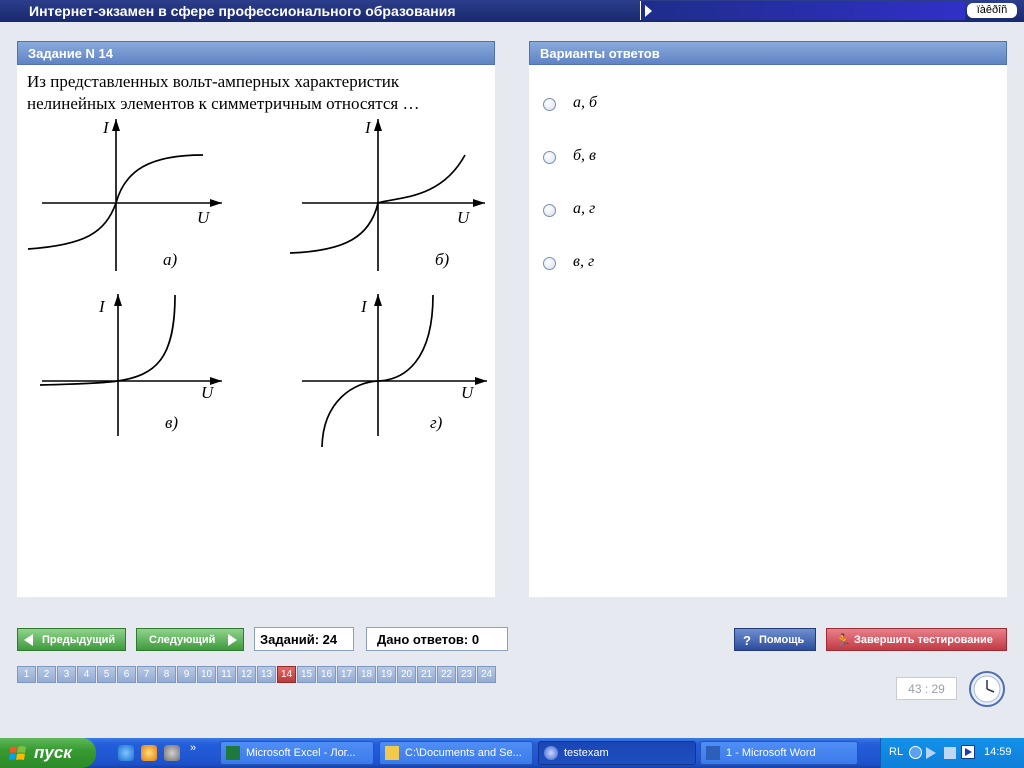  Describe the element at coordinates (583, 262) in the screenshot. I see `answer-label-4: в, г` at that location.